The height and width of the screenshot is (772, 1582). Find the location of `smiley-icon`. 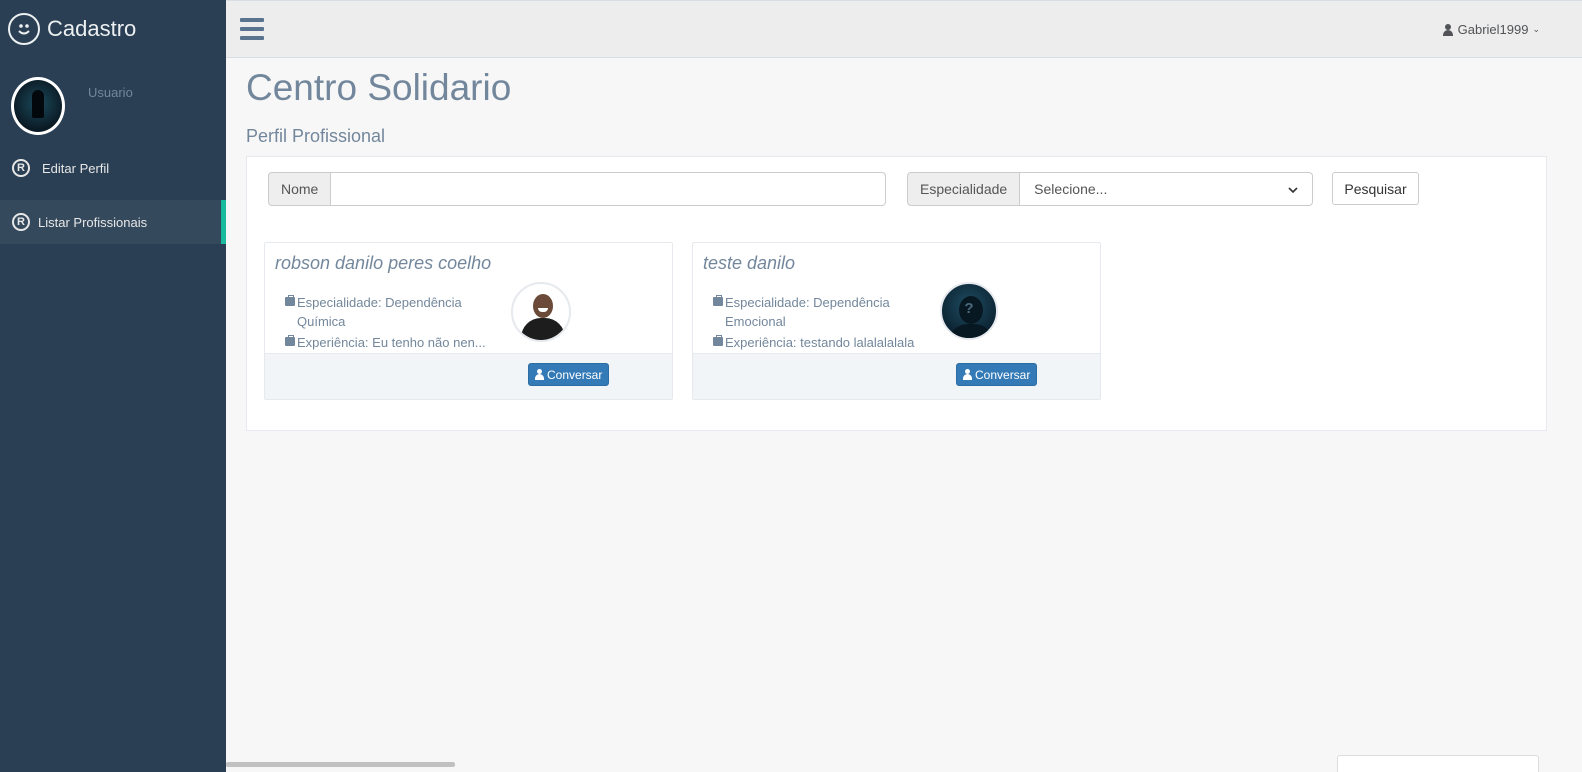

smiley-icon is located at coordinates (24, 29).